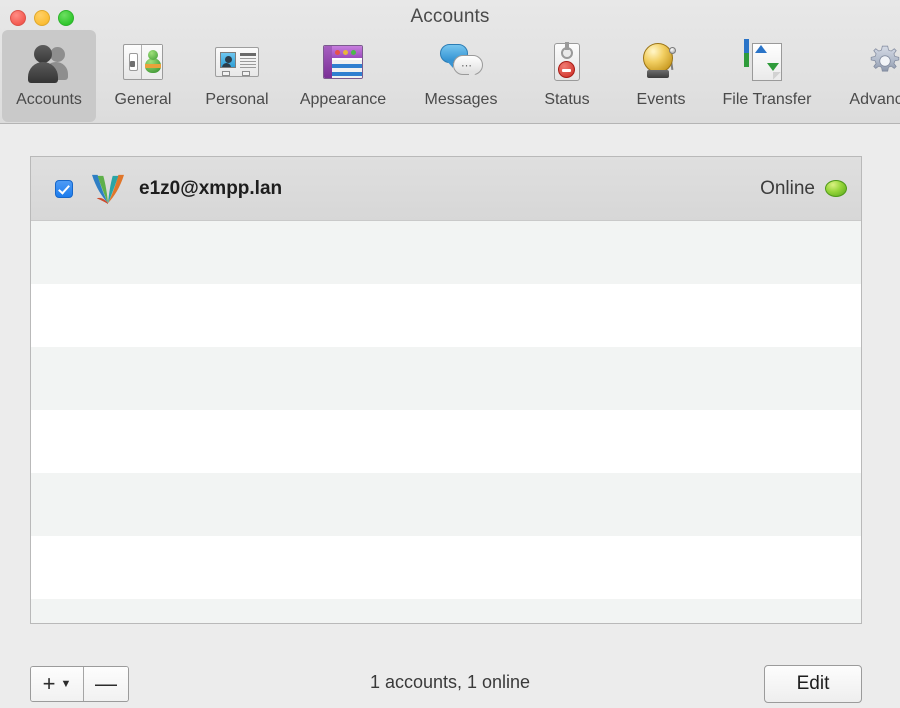  I want to click on tab-file-transfer-label: File Transfer, so click(767, 99).